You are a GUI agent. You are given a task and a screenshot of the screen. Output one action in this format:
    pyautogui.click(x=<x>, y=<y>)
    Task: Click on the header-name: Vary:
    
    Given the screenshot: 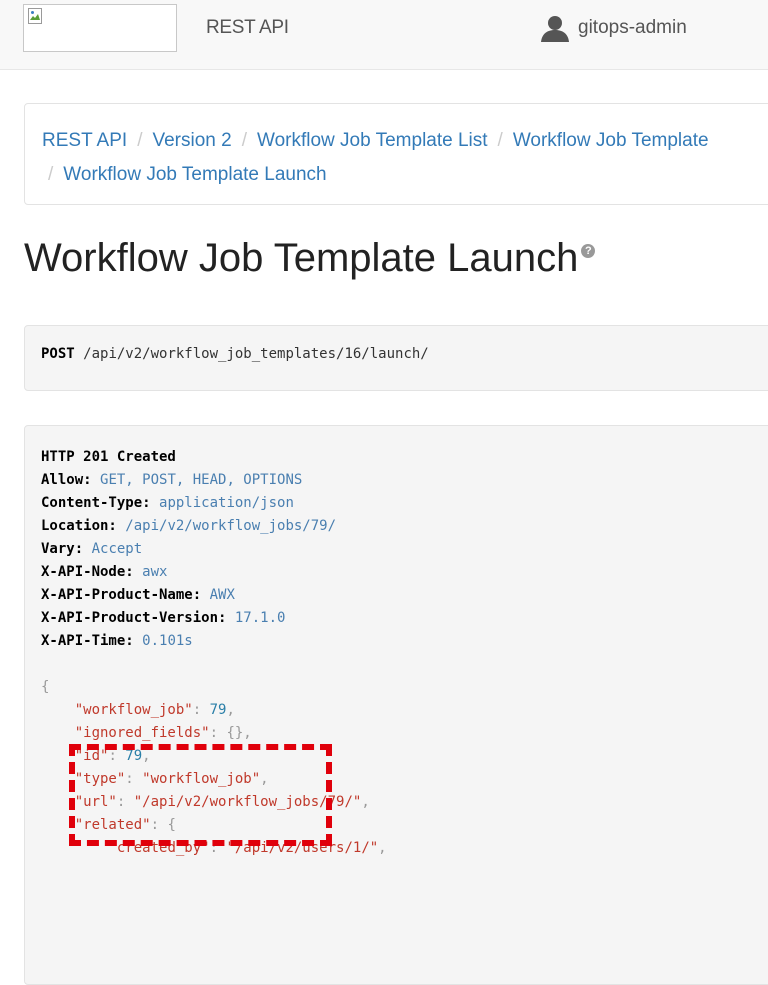 What is the action you would take?
    pyautogui.click(x=62, y=549)
    